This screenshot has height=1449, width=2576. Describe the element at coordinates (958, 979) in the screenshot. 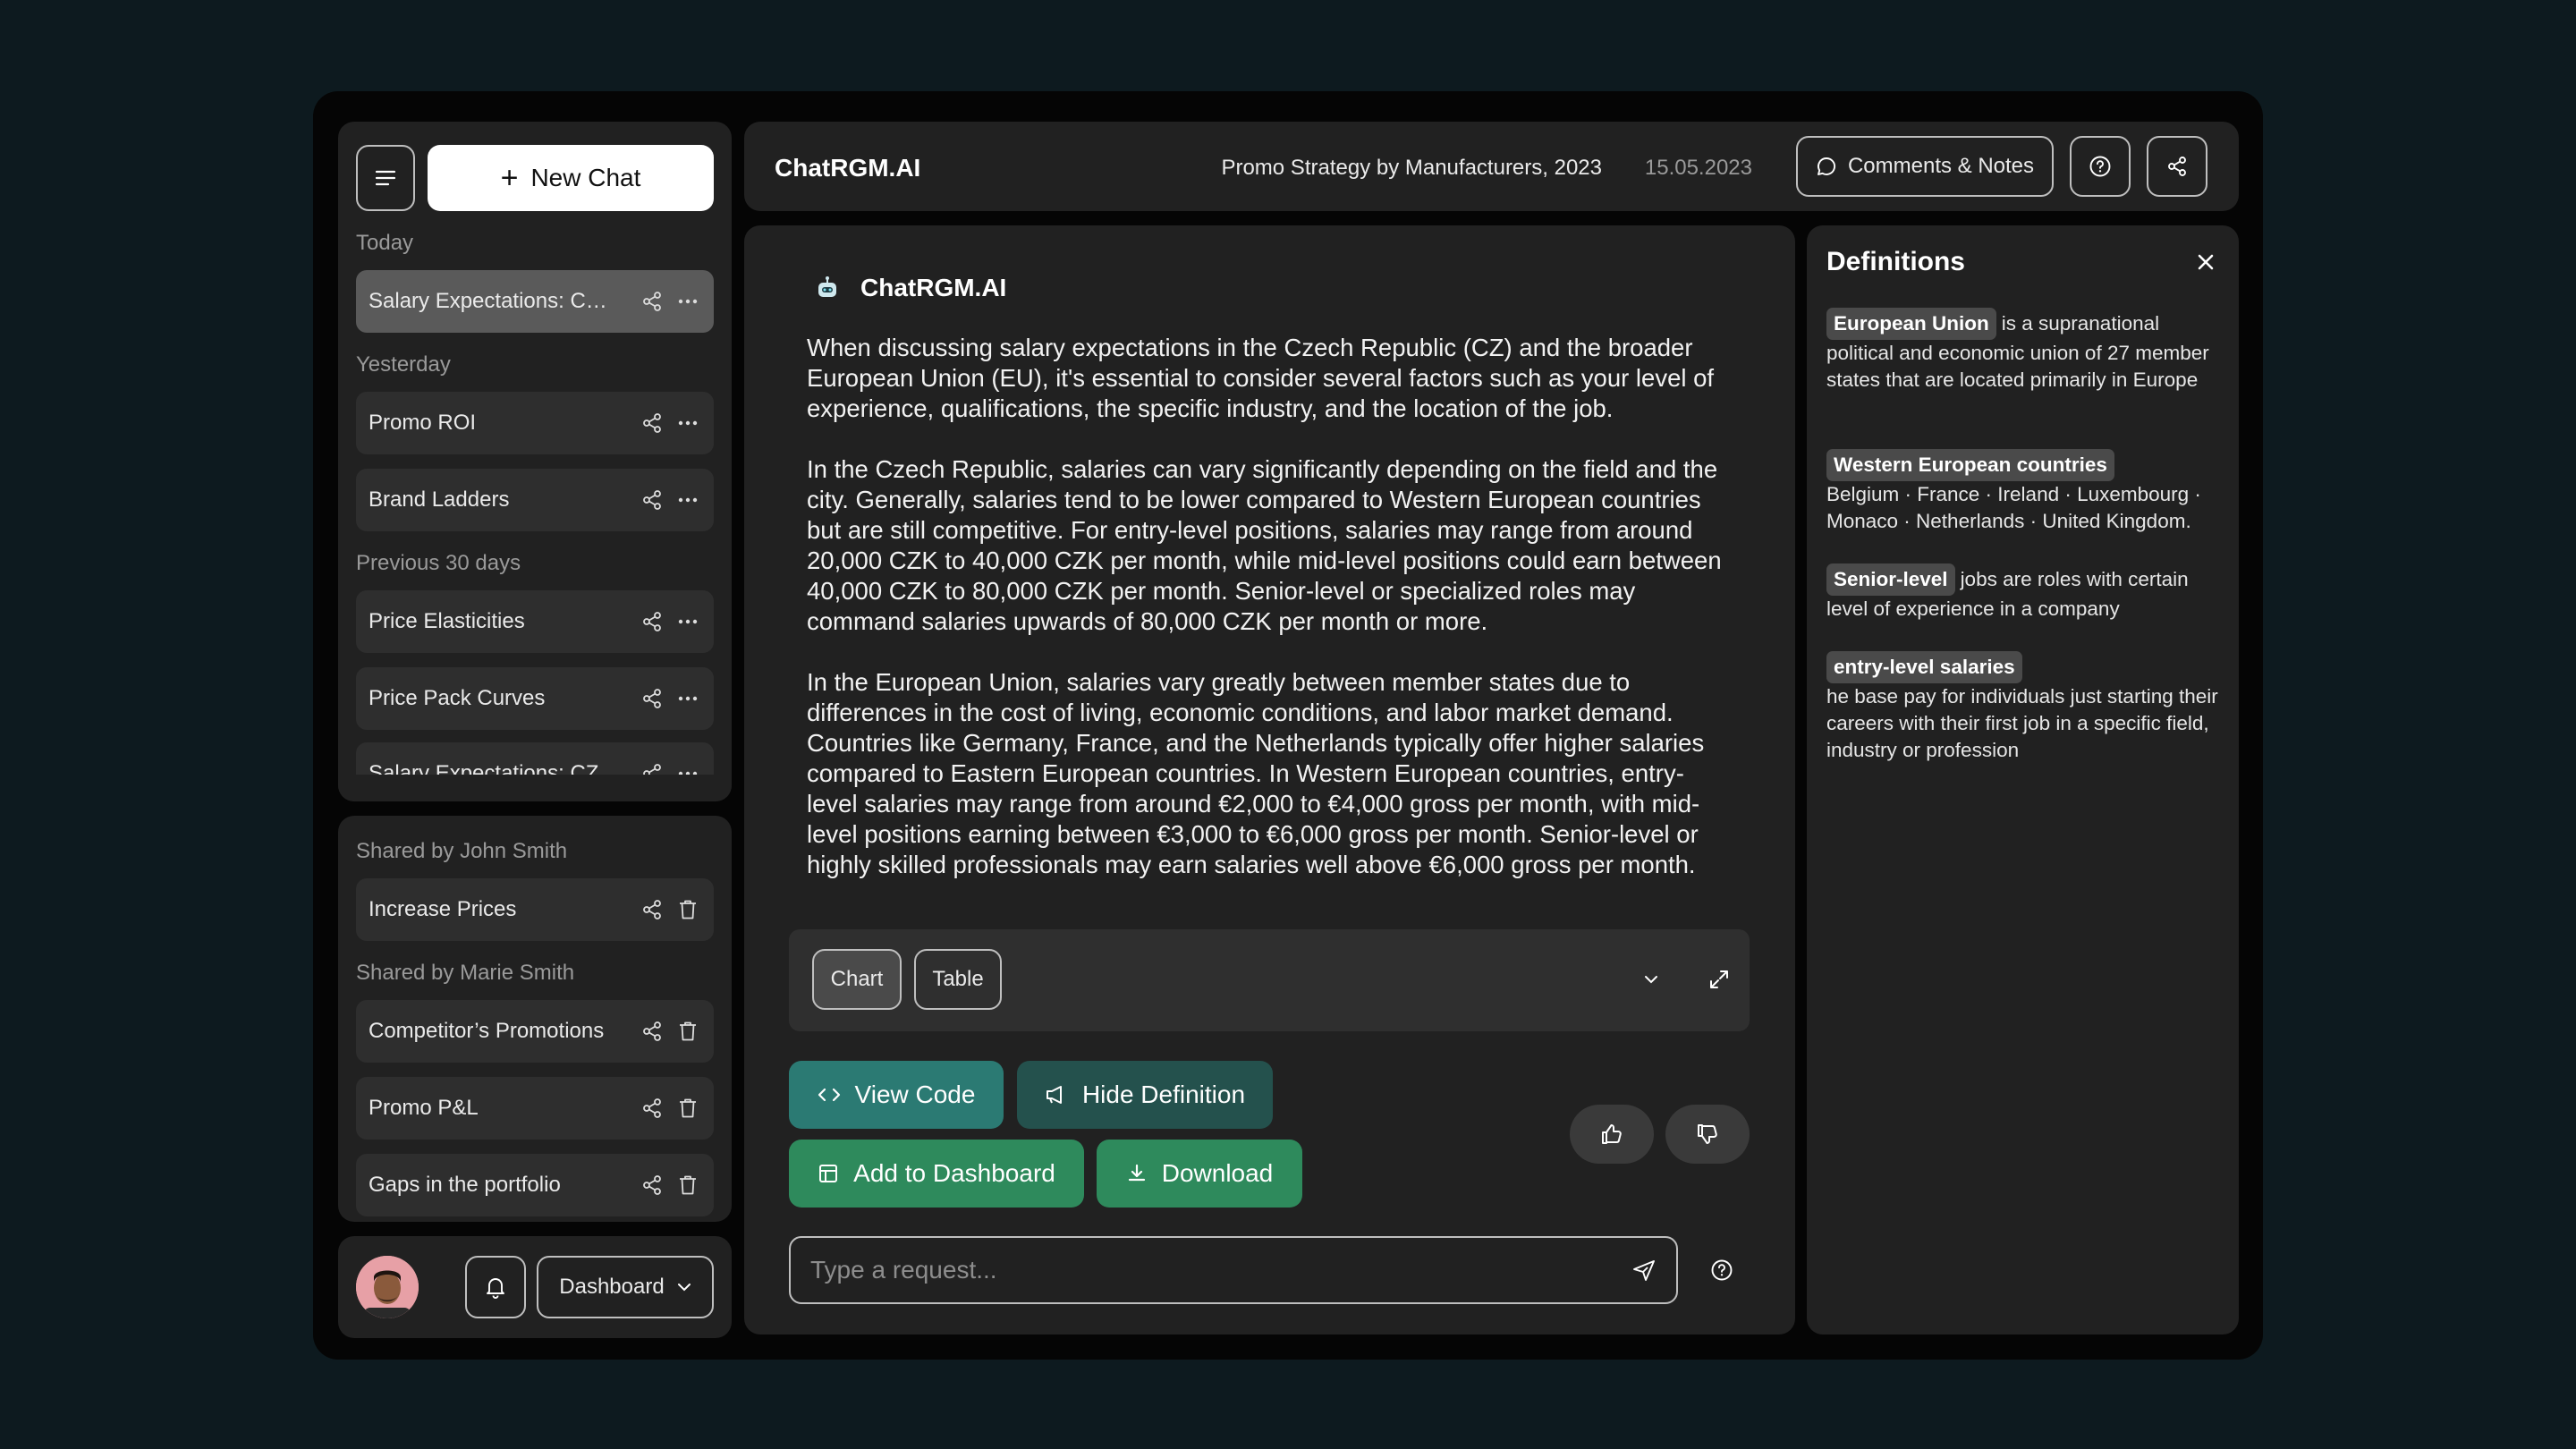

I see `tab-table: Table` at that location.